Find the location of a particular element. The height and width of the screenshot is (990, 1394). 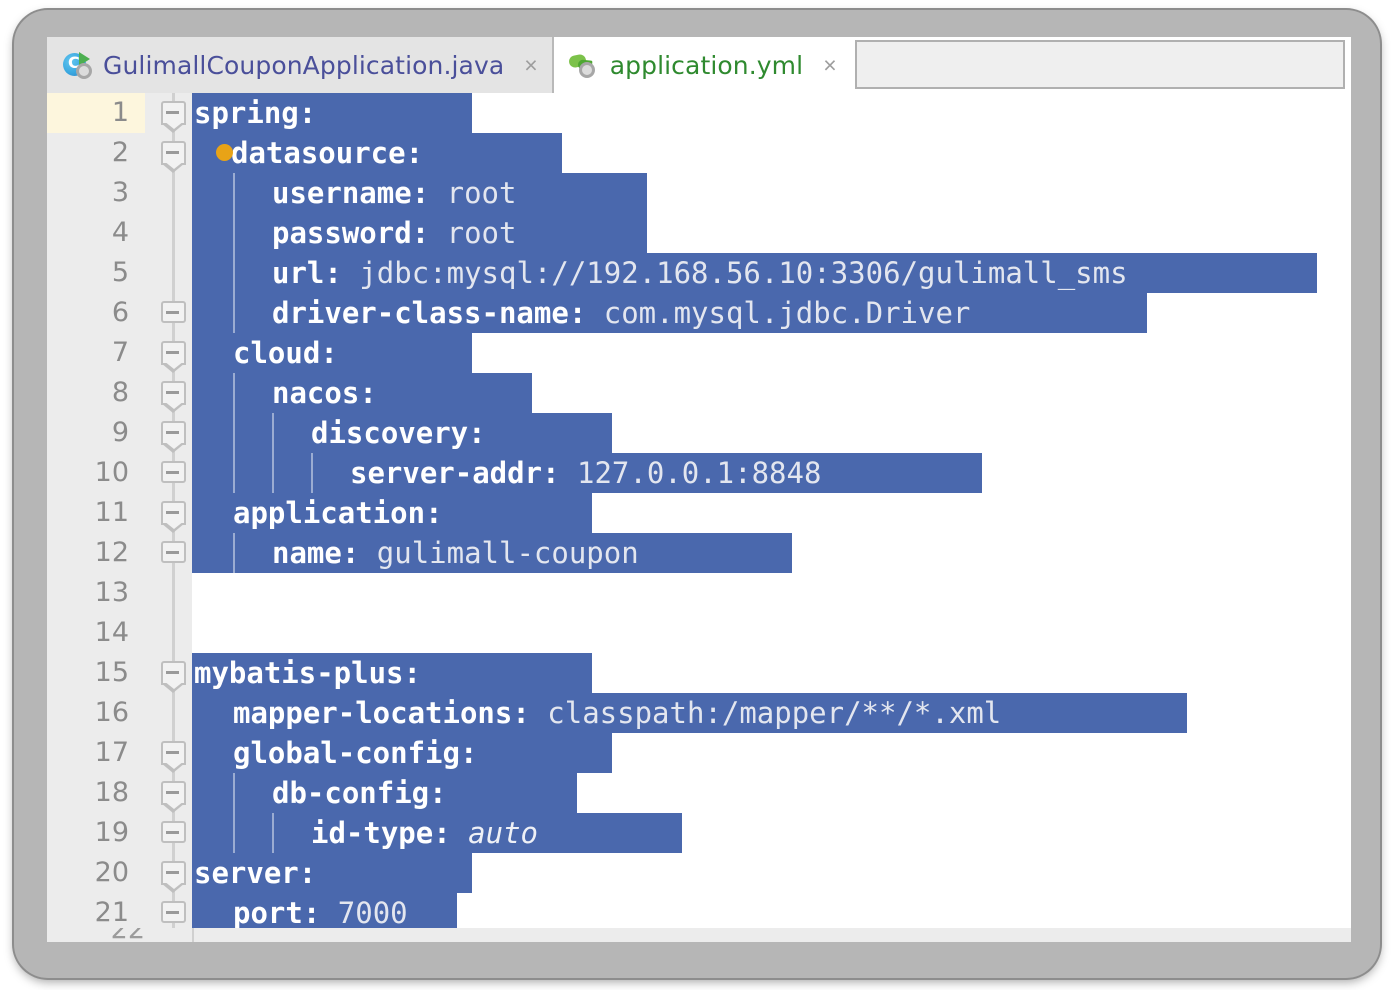

code-line: mybatis-plus: is located at coordinates (771, 673).